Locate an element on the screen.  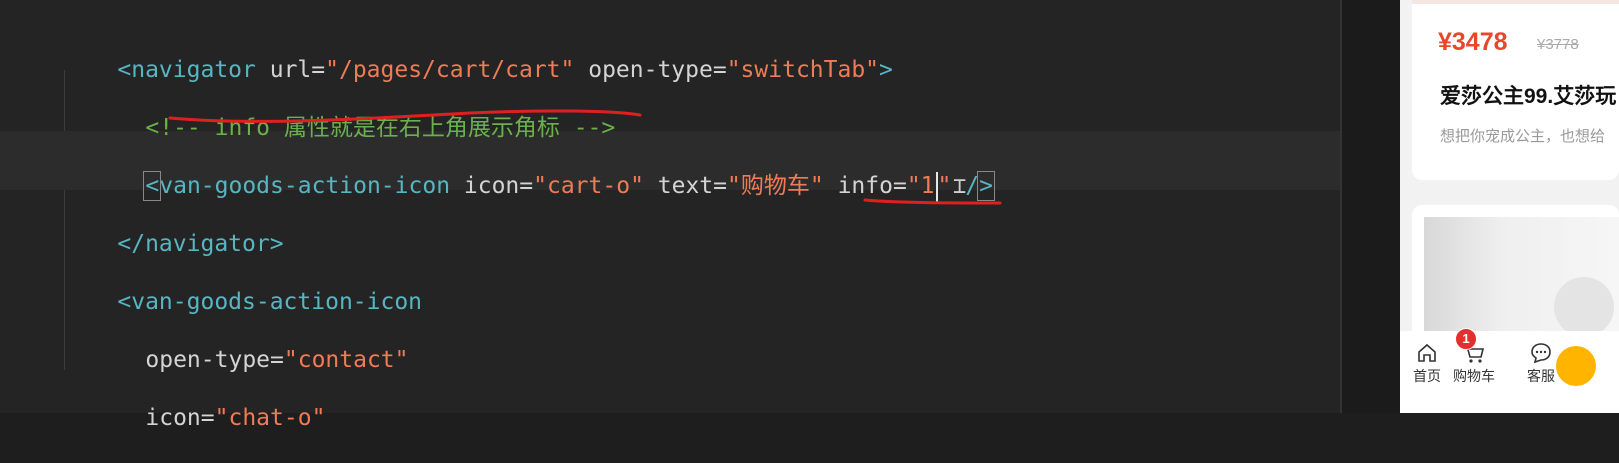
matched-bracket-open: < is located at coordinates (152, 186).